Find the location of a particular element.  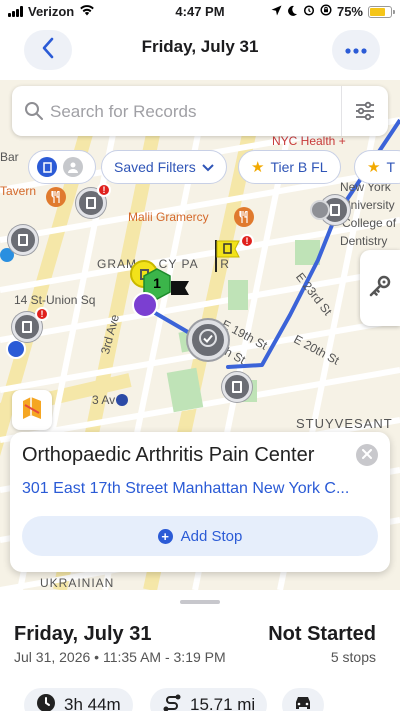

search-divider is located at coordinates (341, 111).